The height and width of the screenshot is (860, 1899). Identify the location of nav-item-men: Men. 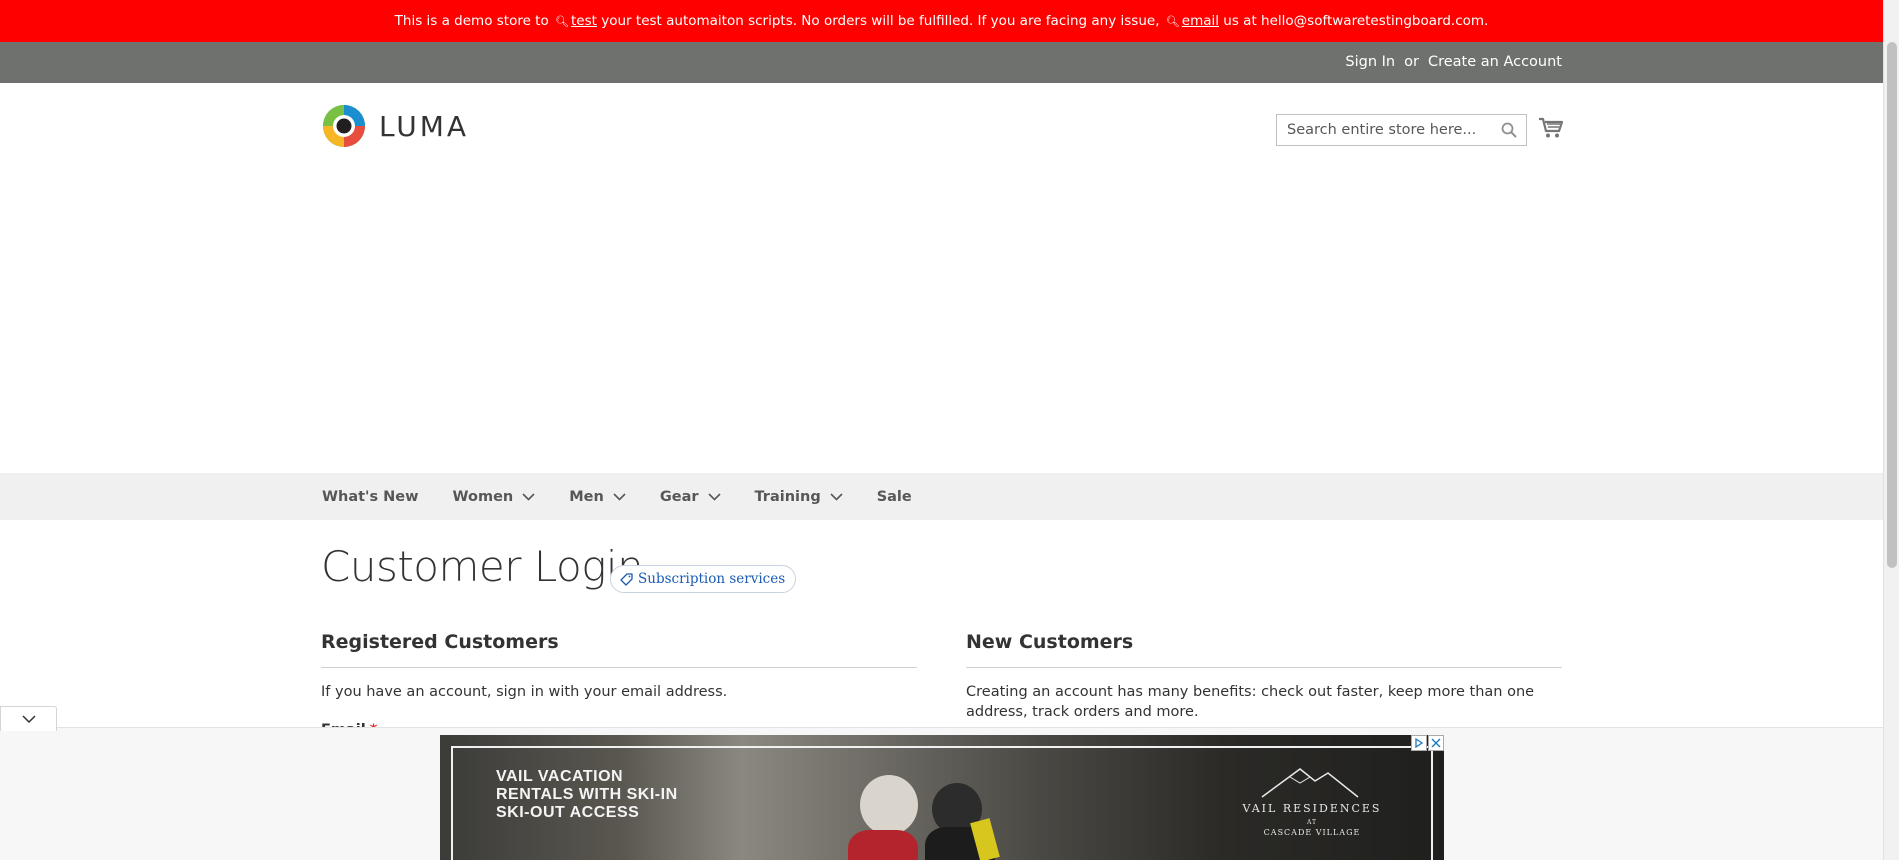
(597, 497).